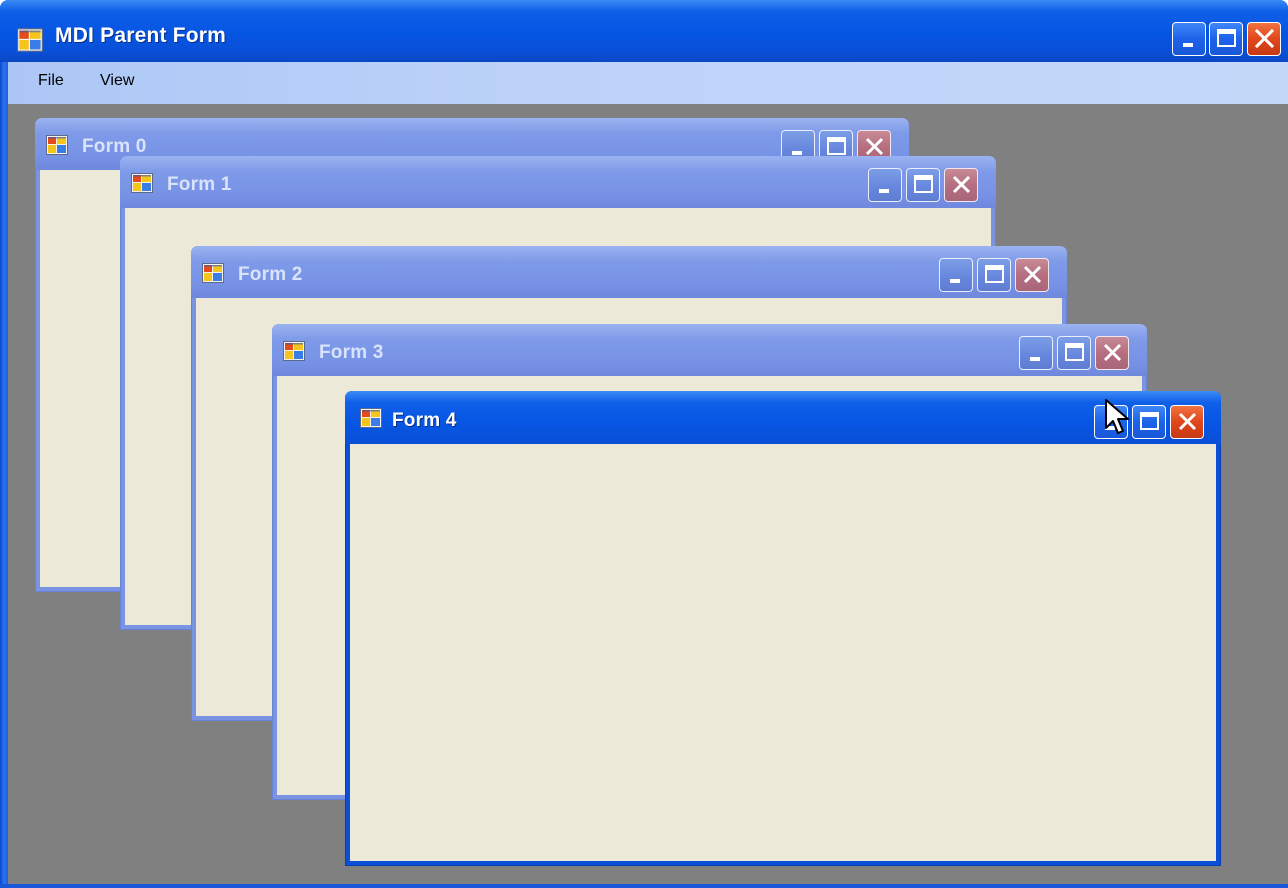 This screenshot has width=1288, height=888. Describe the element at coordinates (1117, 416) in the screenshot. I see `mouse-cursor-icon` at that location.